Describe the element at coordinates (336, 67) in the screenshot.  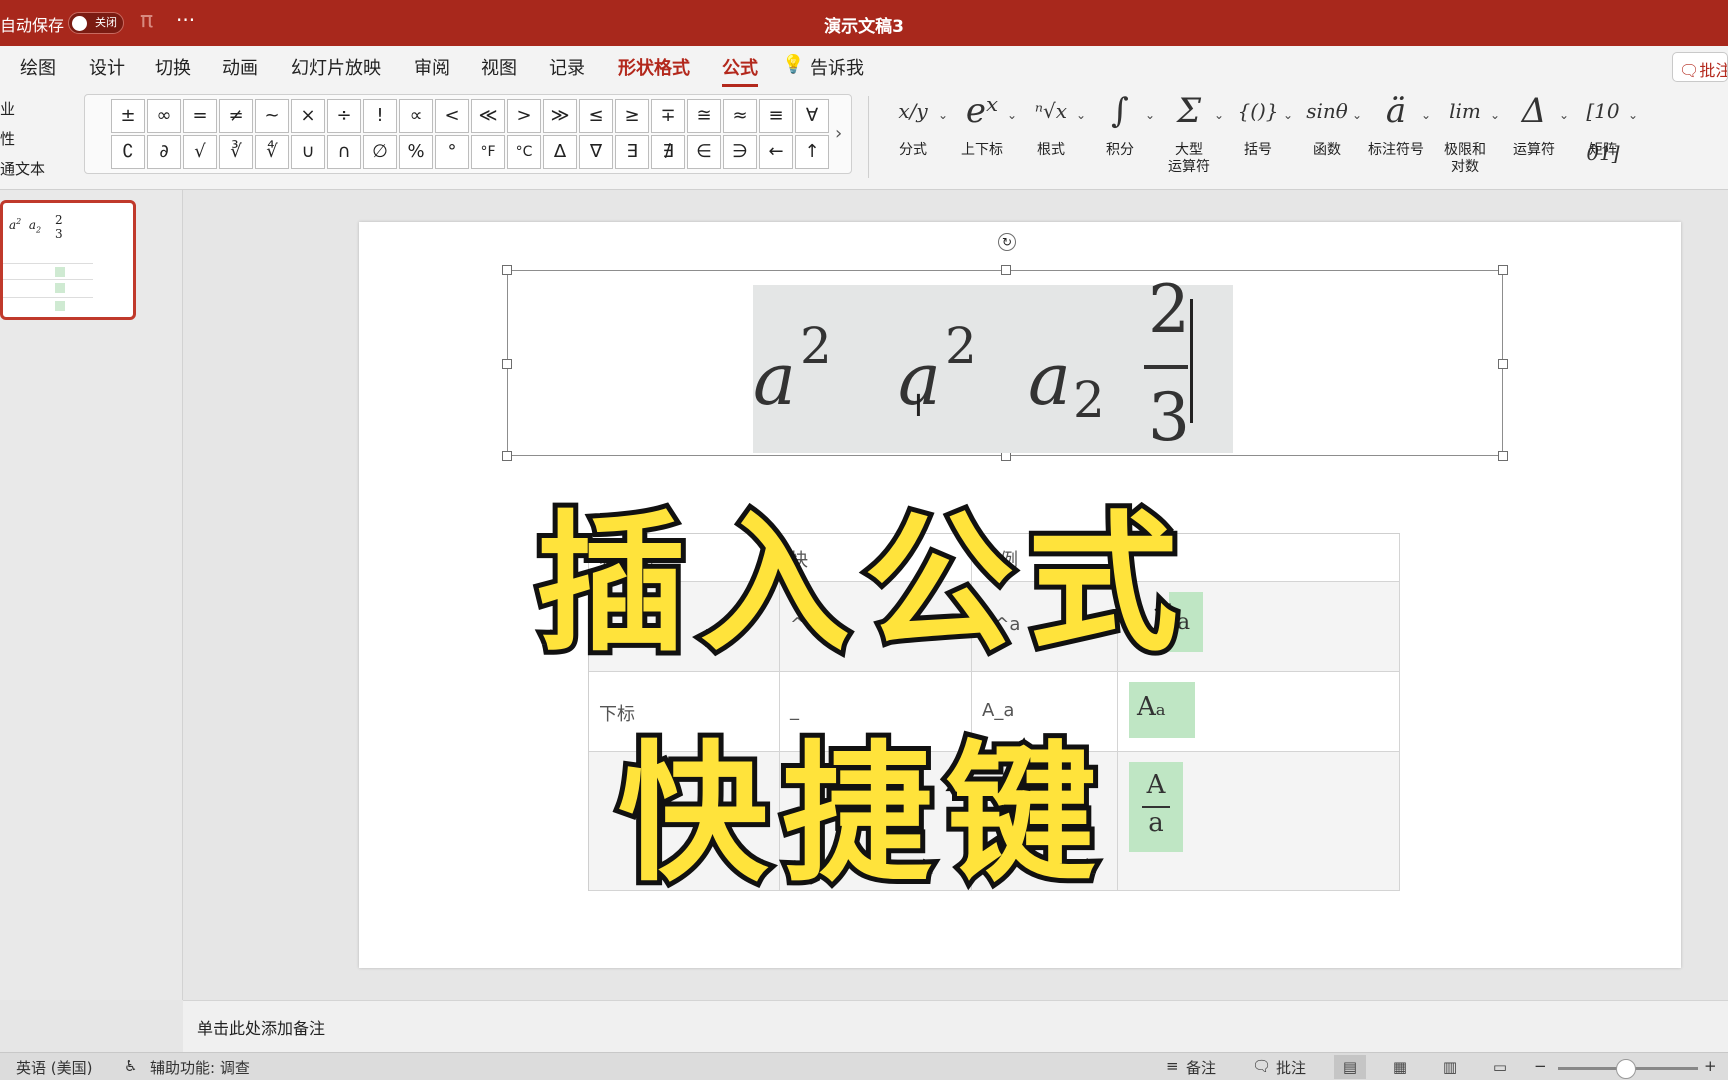
I see `tab-4: 幻灯片放映` at that location.